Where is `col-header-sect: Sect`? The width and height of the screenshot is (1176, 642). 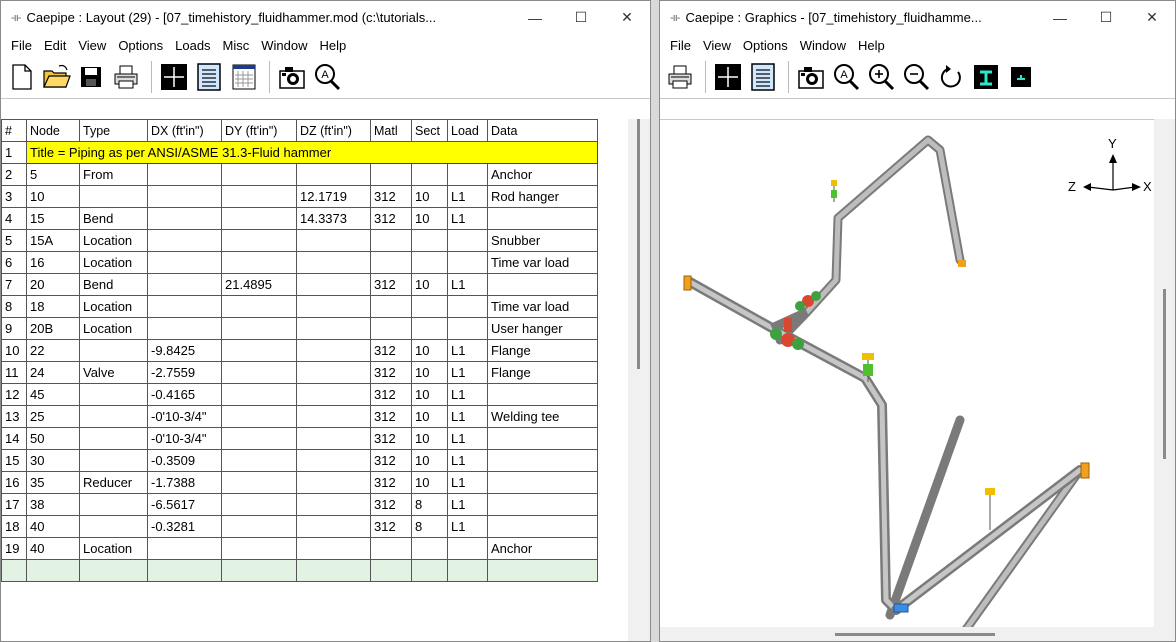
col-header-sect: Sect is located at coordinates (429, 130).